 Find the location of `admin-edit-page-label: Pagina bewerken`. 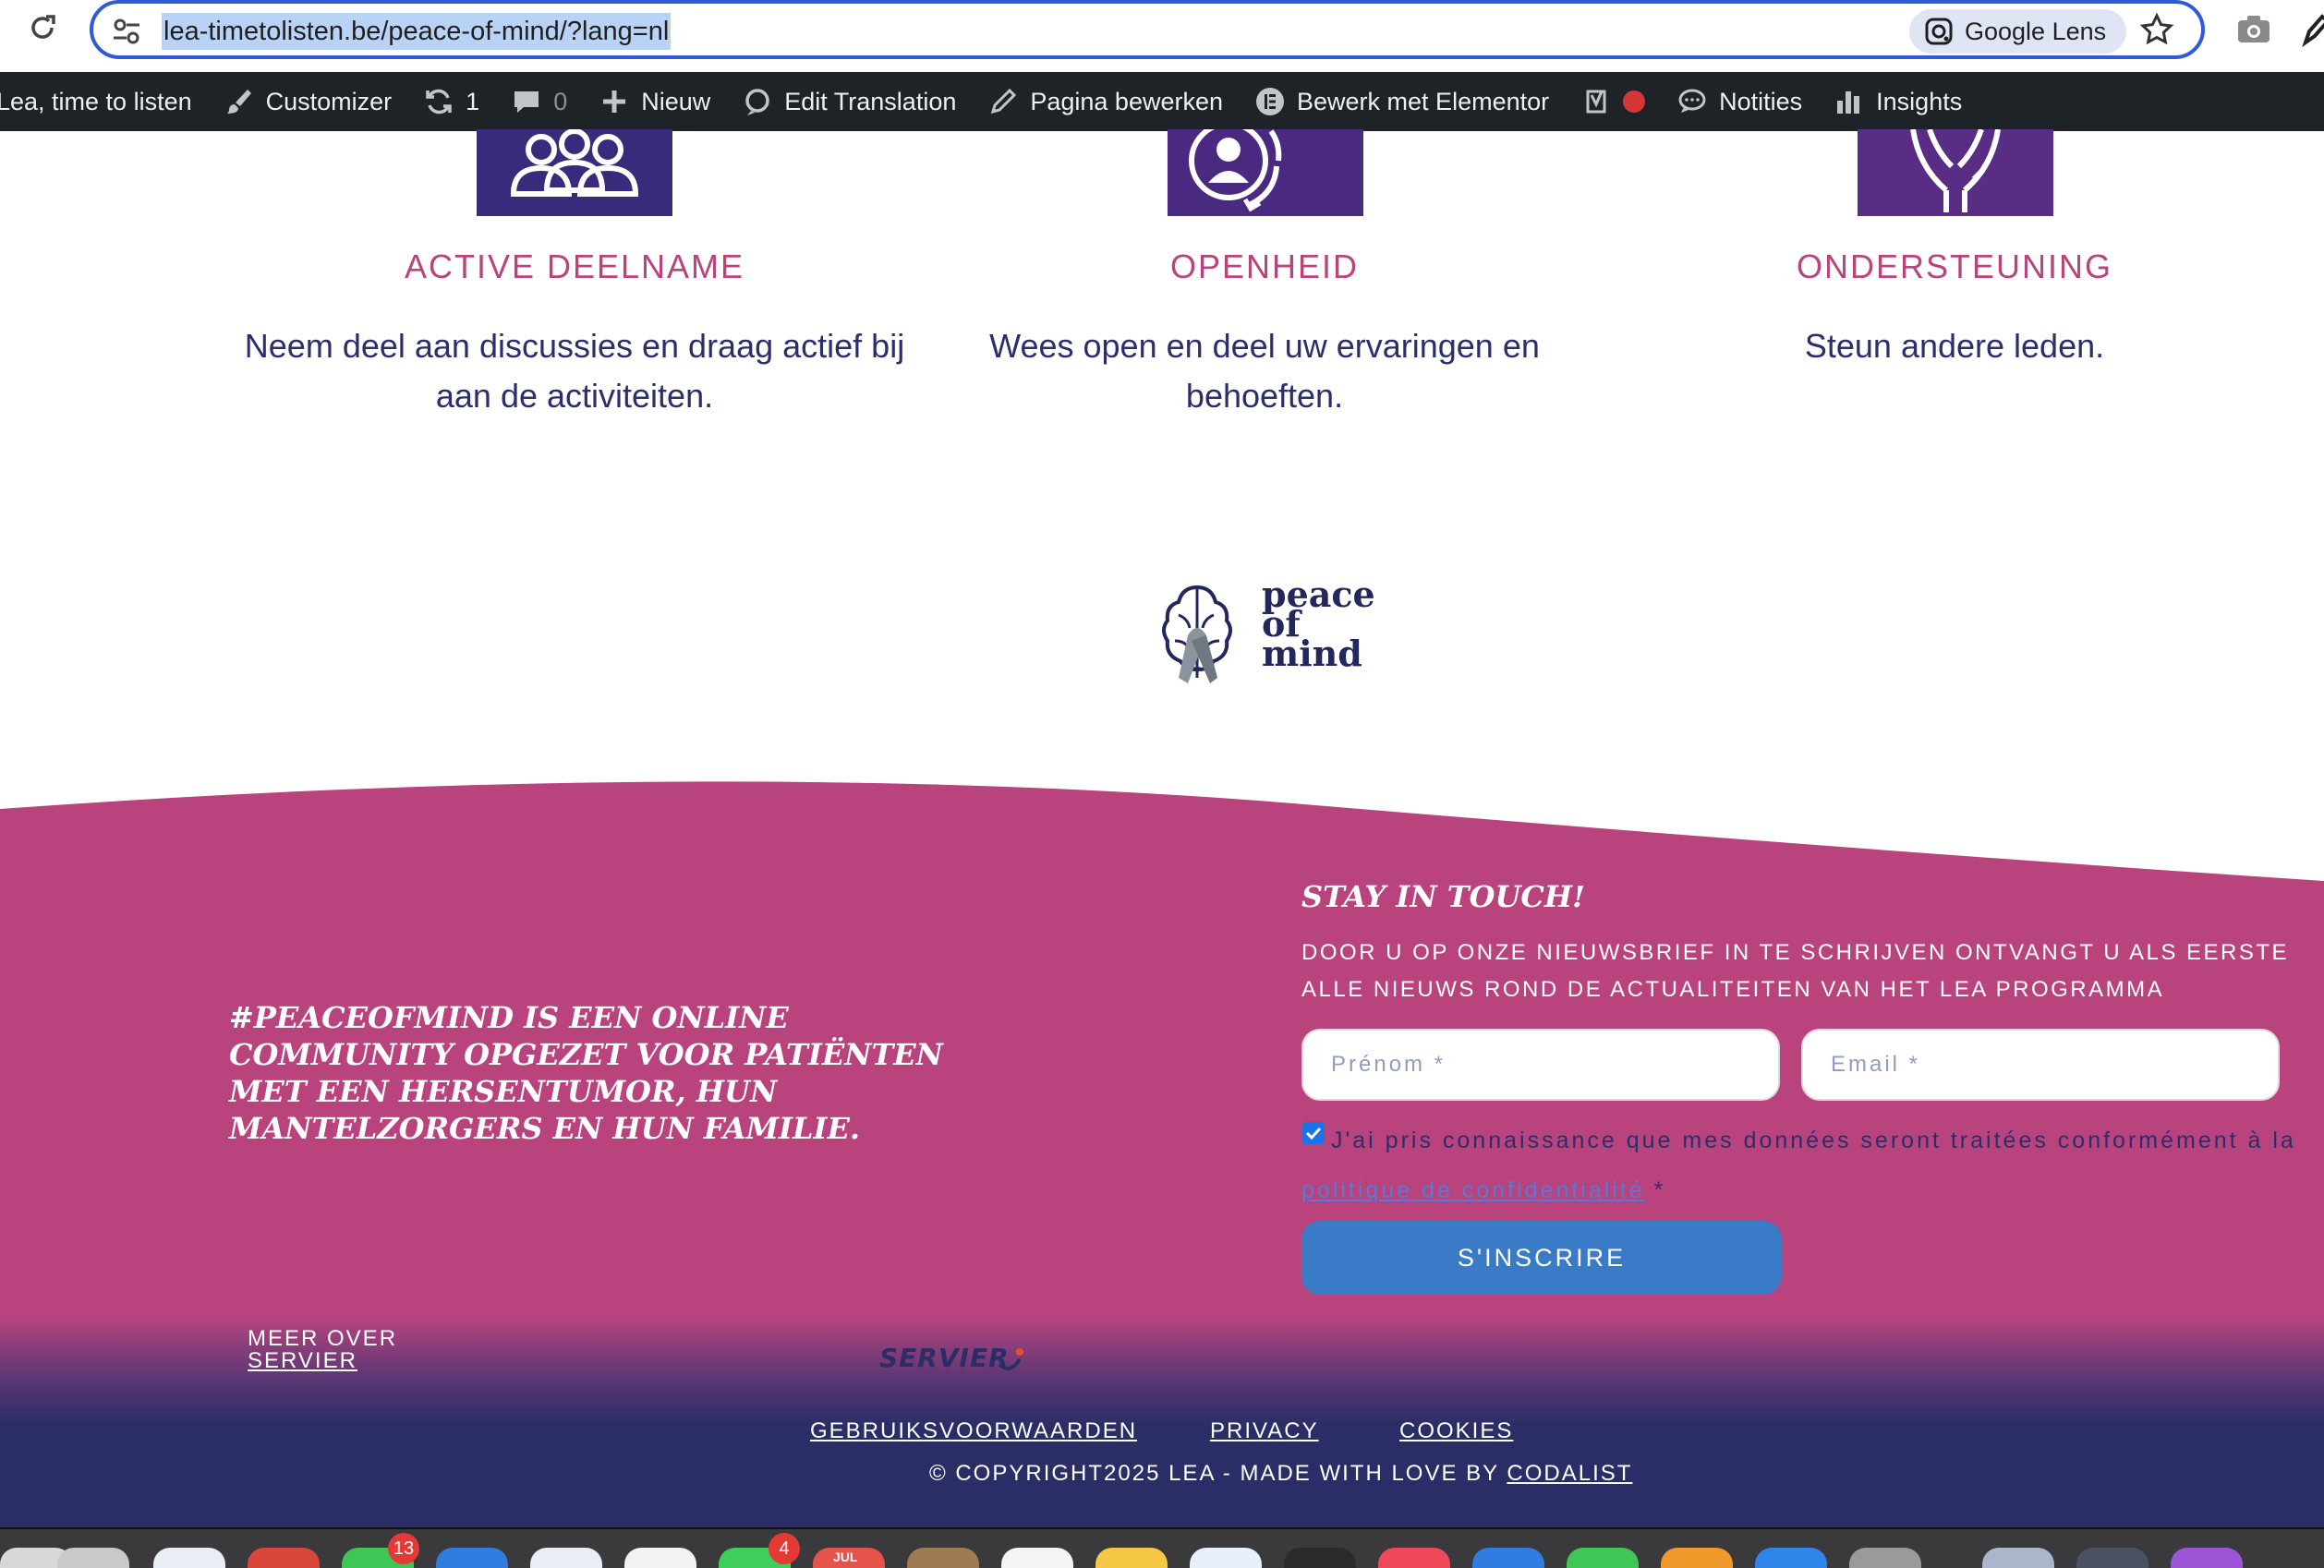

admin-edit-page-label: Pagina bewerken is located at coordinates (1127, 101).